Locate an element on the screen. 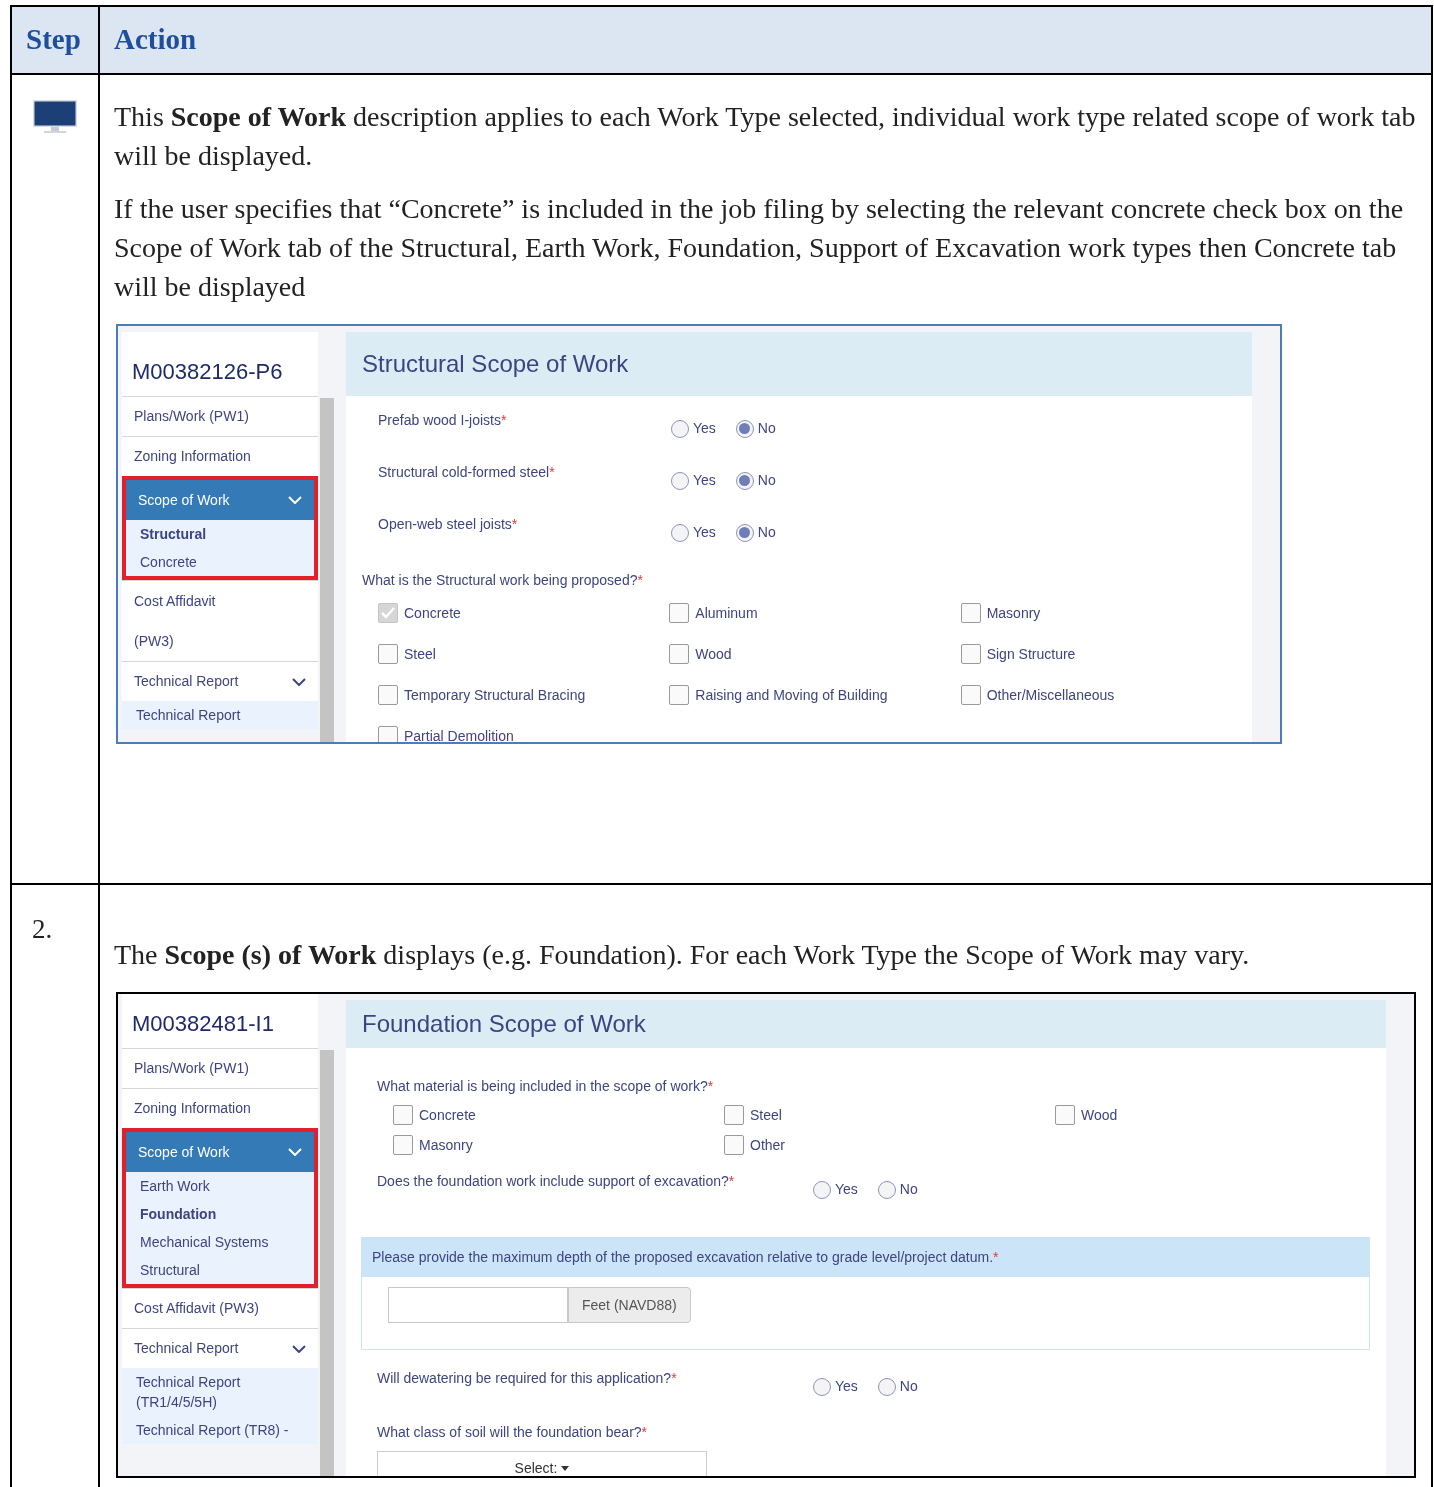 This screenshot has height=1487, width=1434. checkbox-label: Temporary Structural Bracing is located at coordinates (495, 695).